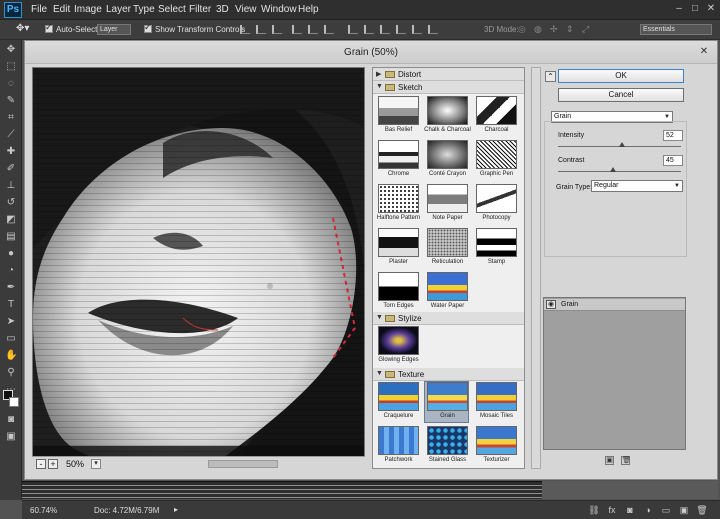  Describe the element at coordinates (11, 203) in the screenshot. I see `history-brush-tool-icon: ↺` at that location.